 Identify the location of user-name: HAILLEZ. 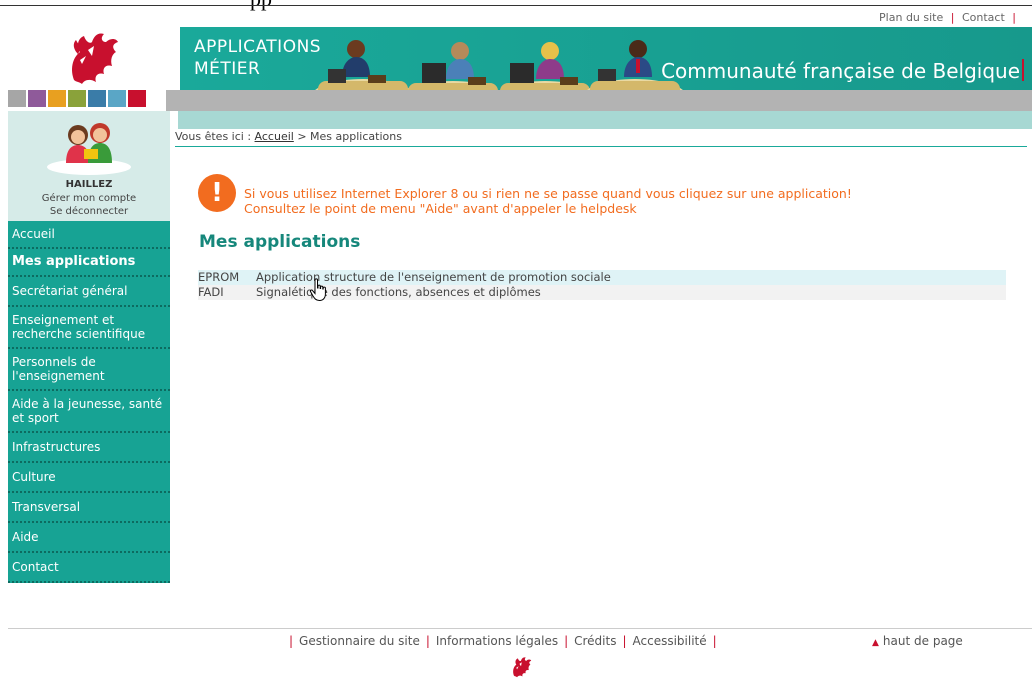
(89, 184).